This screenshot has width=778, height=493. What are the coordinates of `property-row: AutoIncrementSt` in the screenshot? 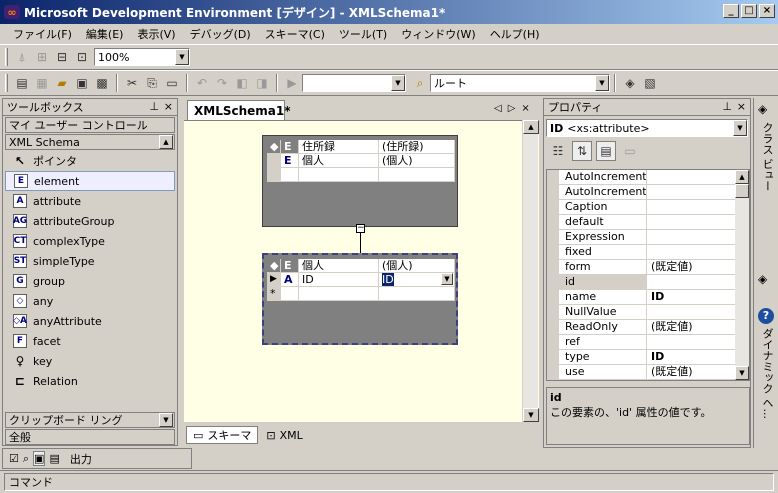 It's located at (647, 192).